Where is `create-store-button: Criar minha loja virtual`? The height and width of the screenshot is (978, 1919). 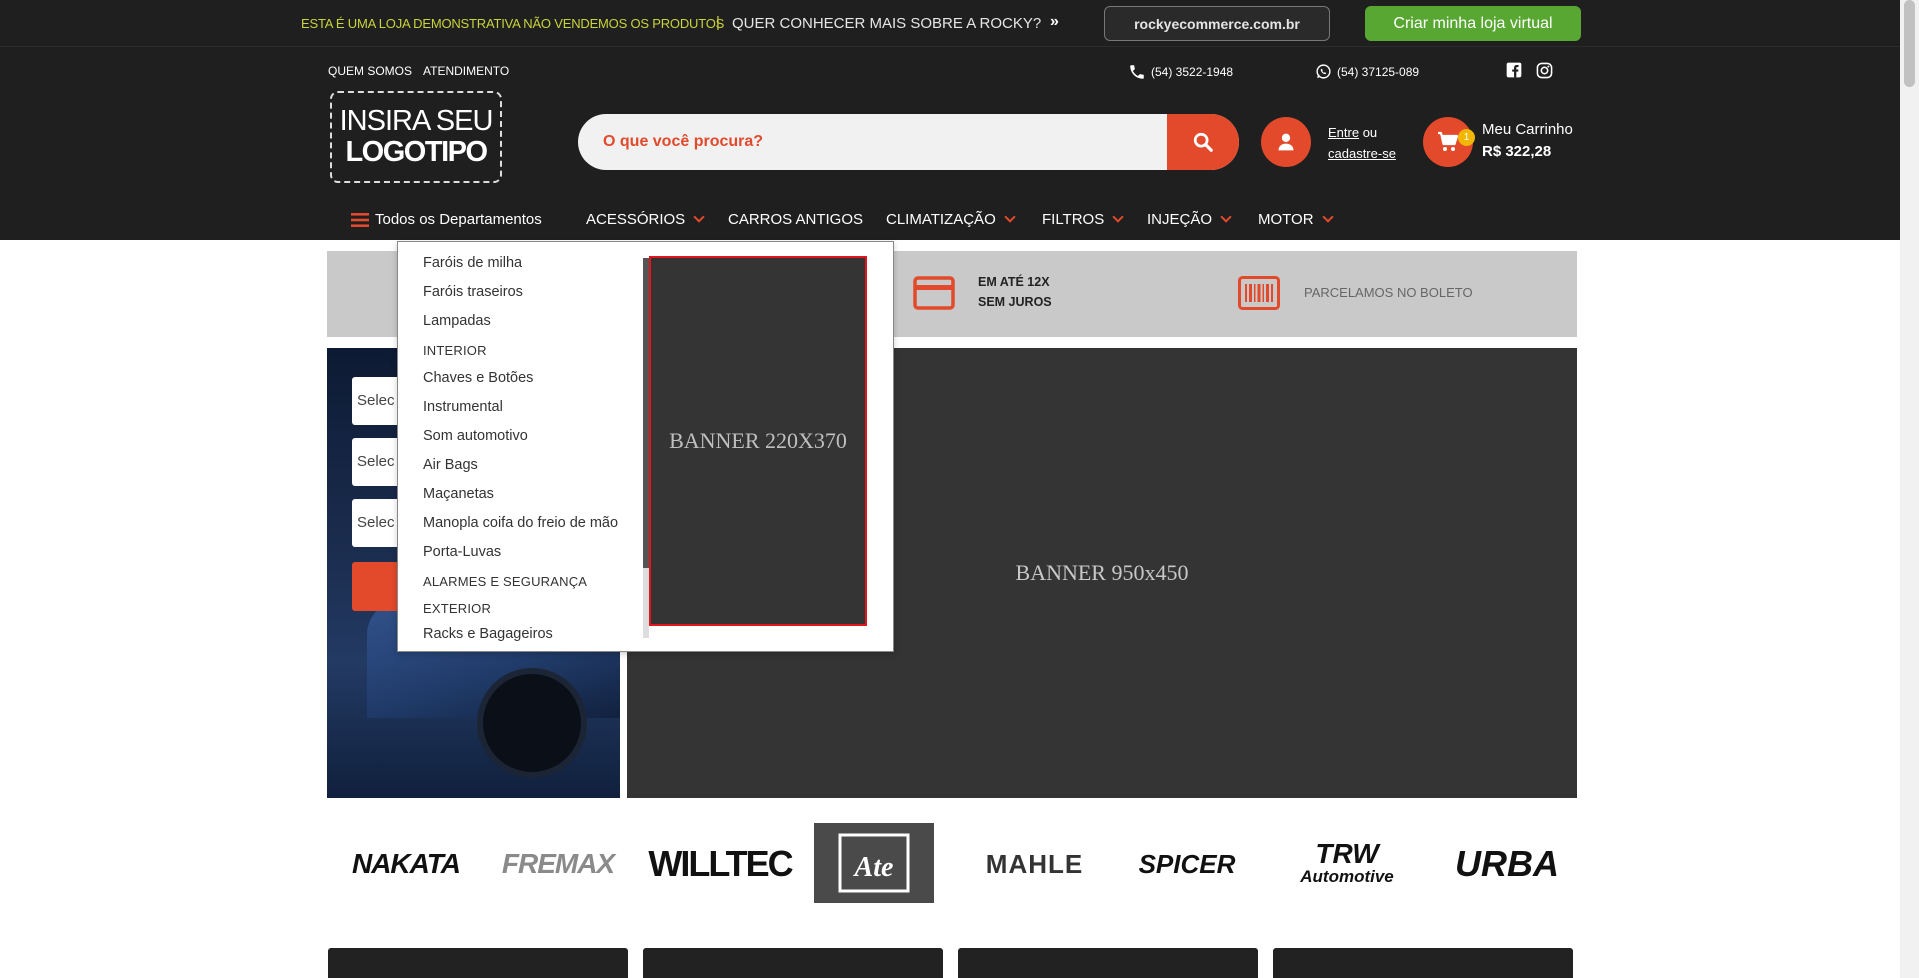 create-store-button: Criar minha loja virtual is located at coordinates (1473, 23).